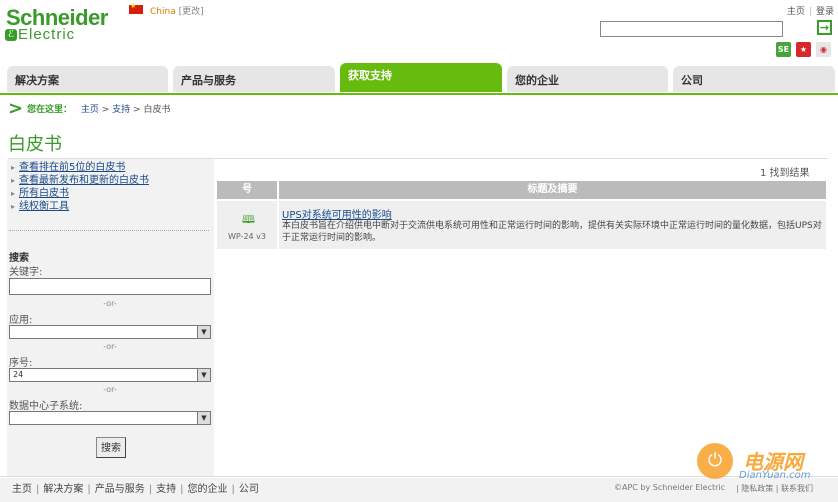 This screenshot has height=502, width=838. What do you see at coordinates (110, 375) in the screenshot?
I see `serial-select: 24 ▼` at bounding box center [110, 375].